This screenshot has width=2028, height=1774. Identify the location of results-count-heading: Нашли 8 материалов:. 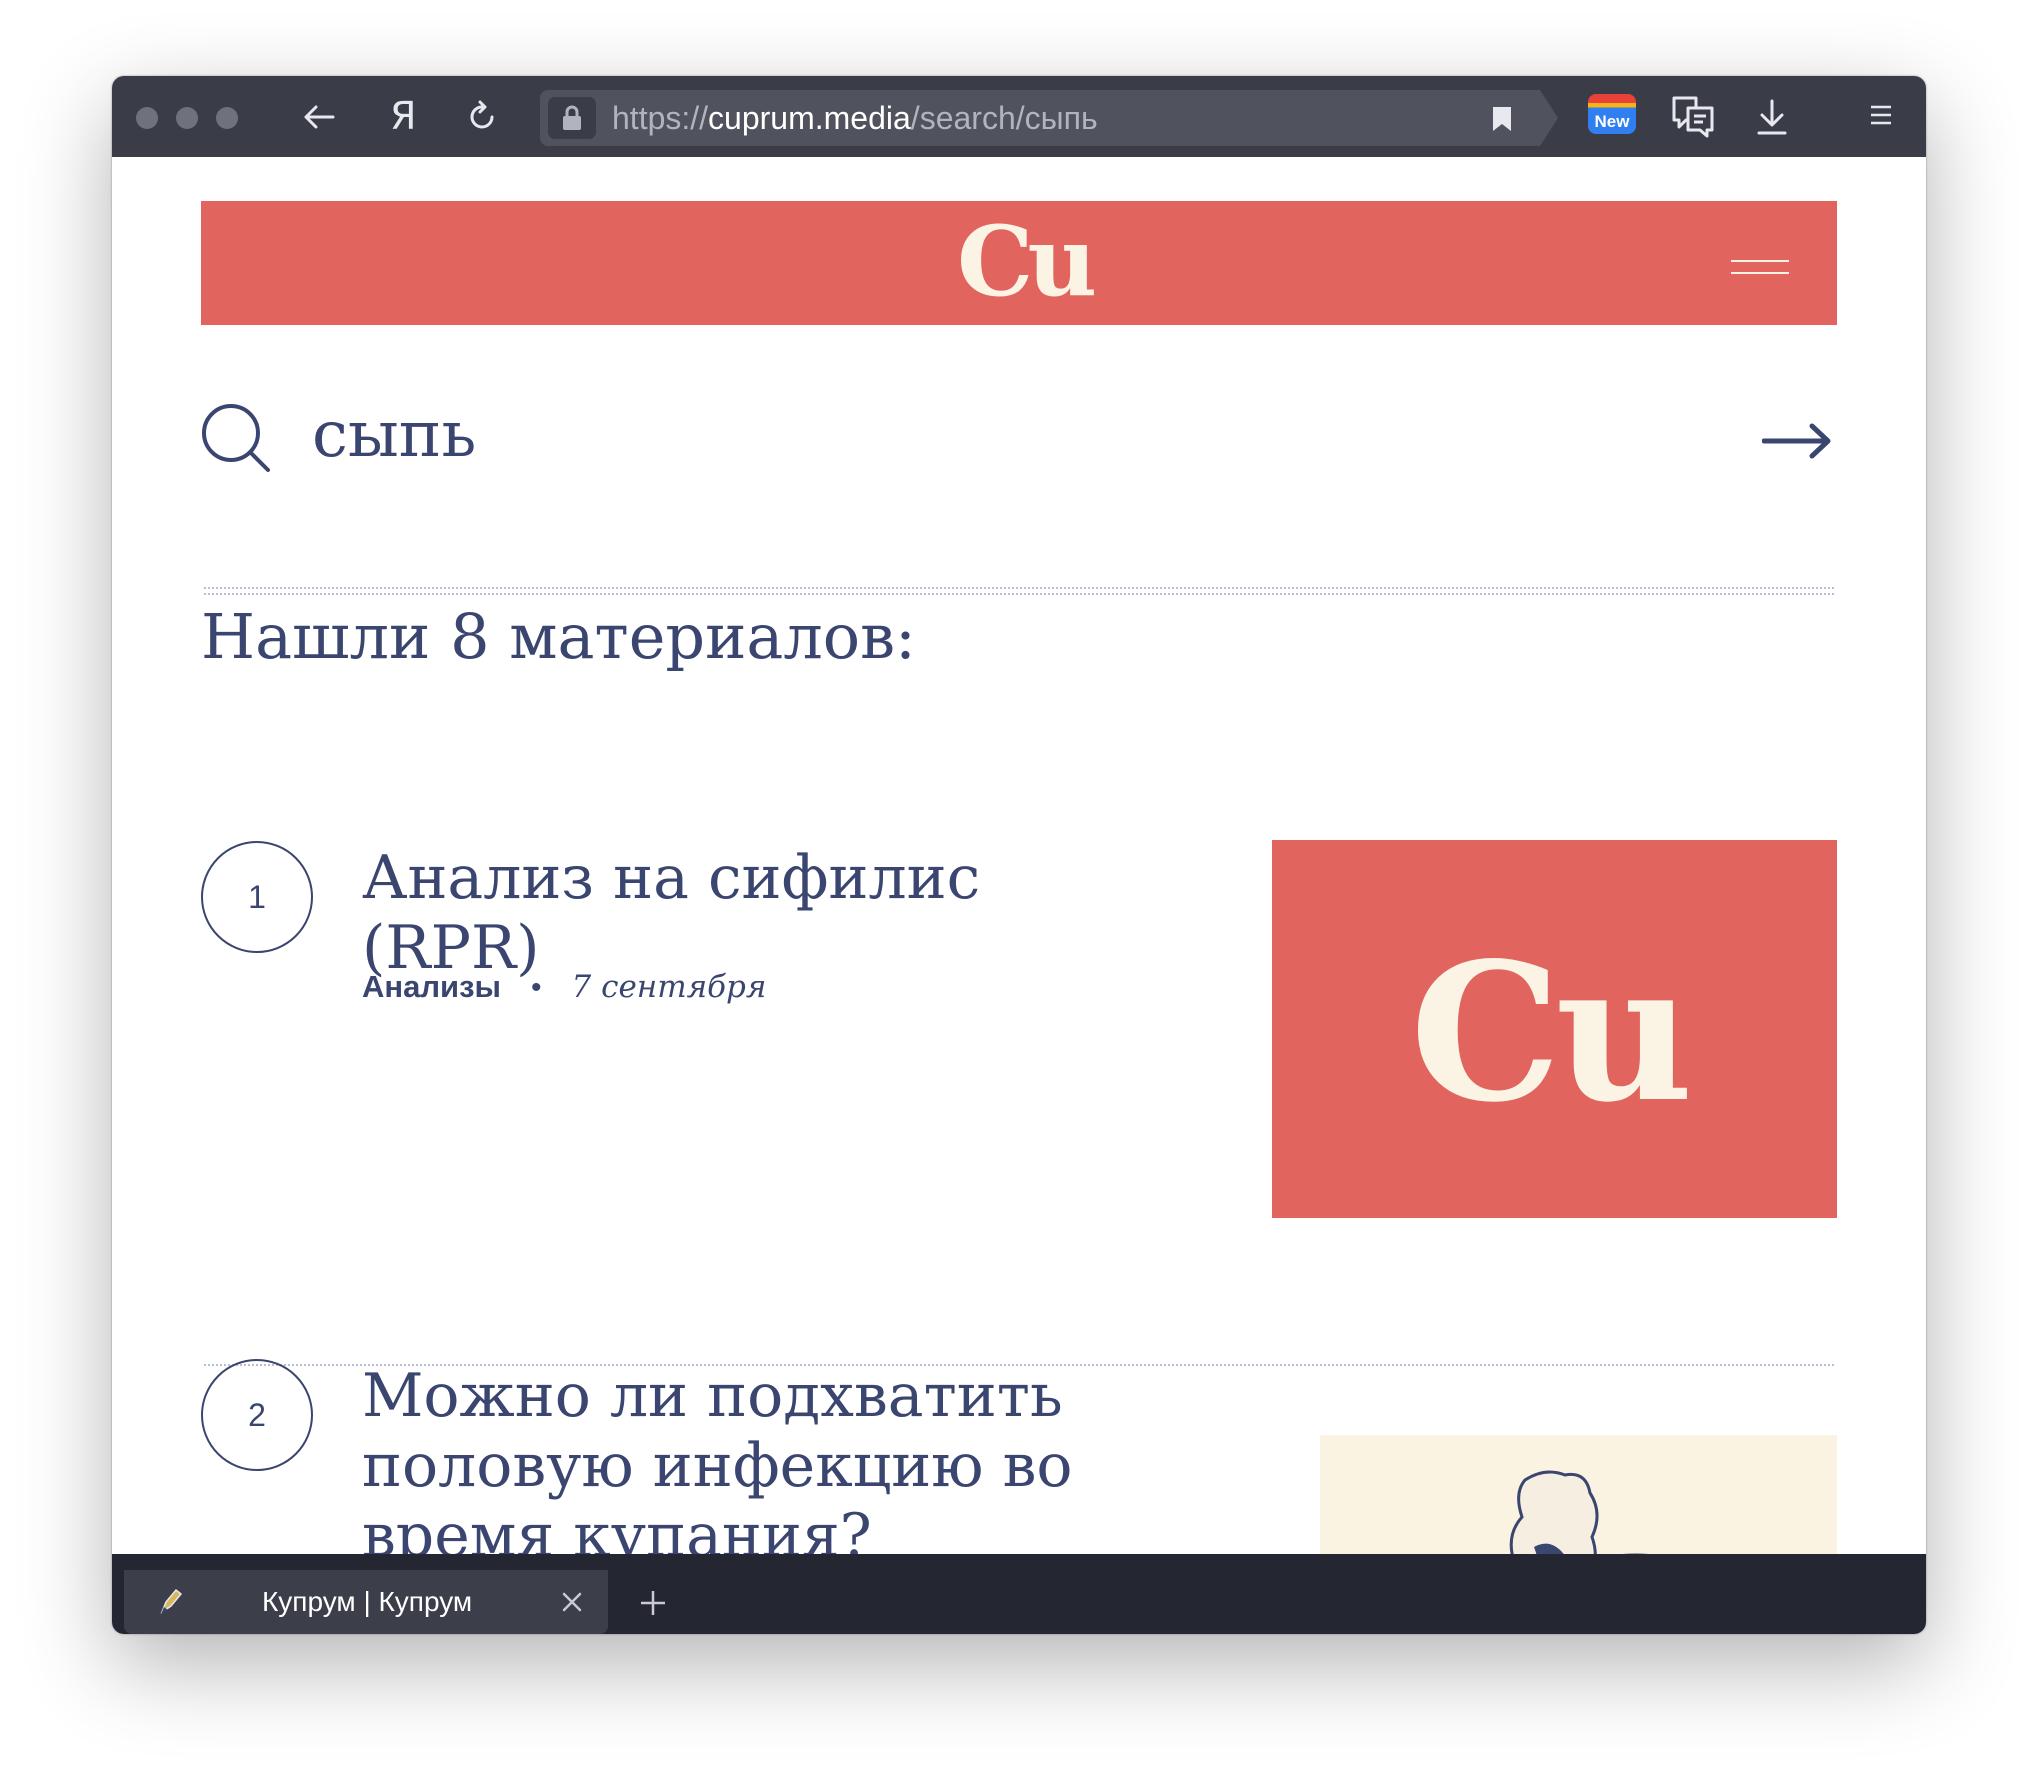
(558, 636).